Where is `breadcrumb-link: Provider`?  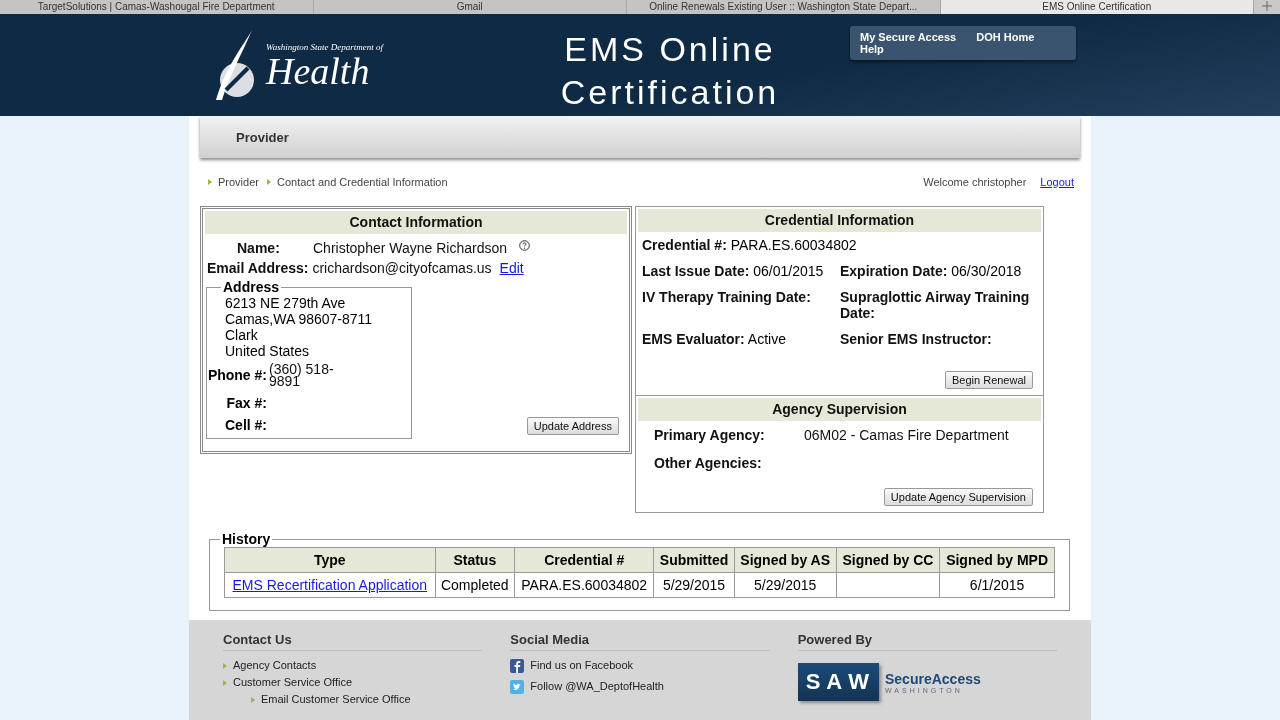 breadcrumb-link: Provider is located at coordinates (238, 182).